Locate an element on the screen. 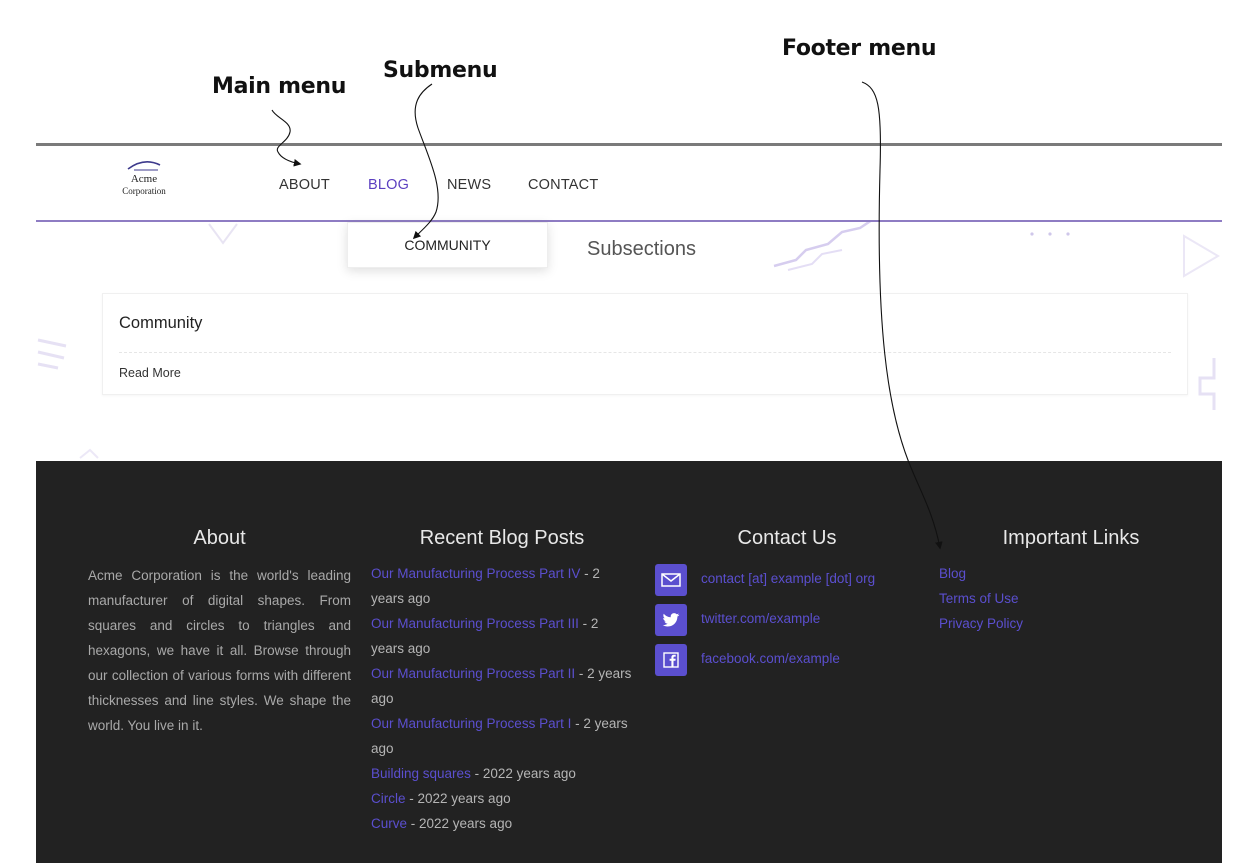 Image resolution: width=1237 pixels, height=863 pixels. mail-icon is located at coordinates (671, 580).